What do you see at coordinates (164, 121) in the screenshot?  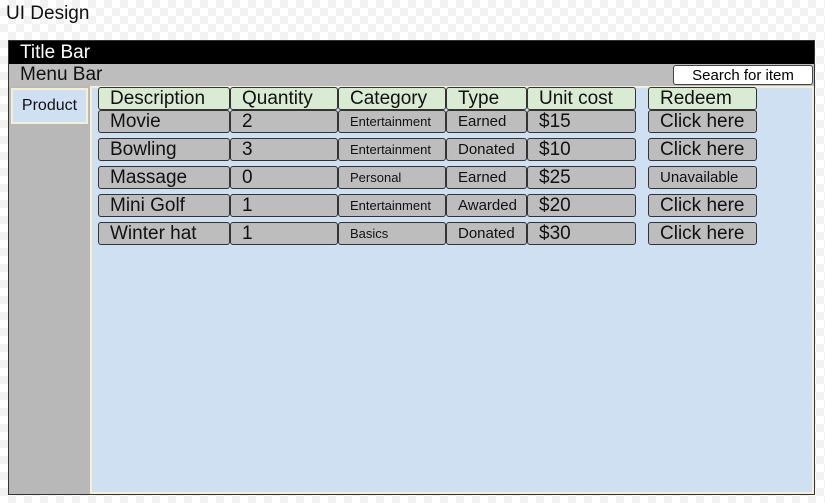 I see `cell-description: Movie` at bounding box center [164, 121].